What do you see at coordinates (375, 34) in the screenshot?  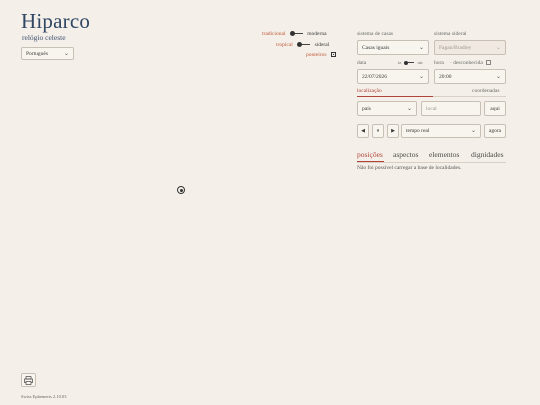 I see `house-system-label: sistema de casas` at bounding box center [375, 34].